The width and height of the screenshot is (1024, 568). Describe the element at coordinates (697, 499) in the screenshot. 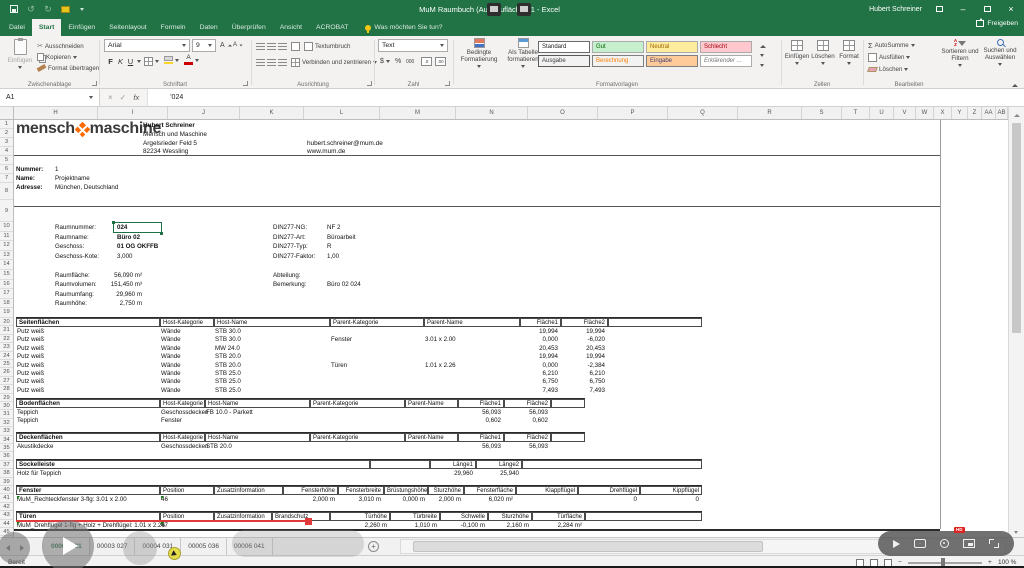

I see `cell: 0` at that location.